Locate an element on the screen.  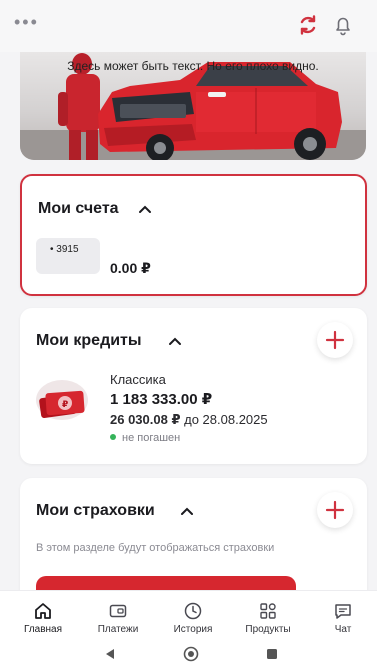
back-icon is located at coordinates (110, 654).